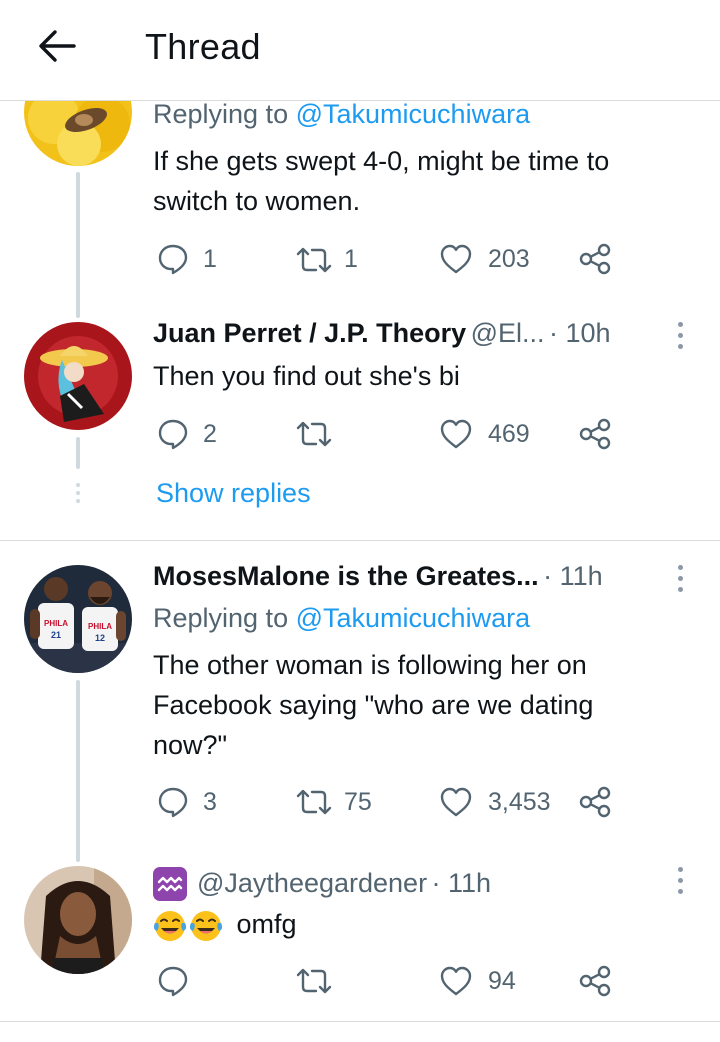 The image size is (720, 1042). I want to click on tweet-header: MosesMalone is the Greates... · 11h, so click(378, 576).